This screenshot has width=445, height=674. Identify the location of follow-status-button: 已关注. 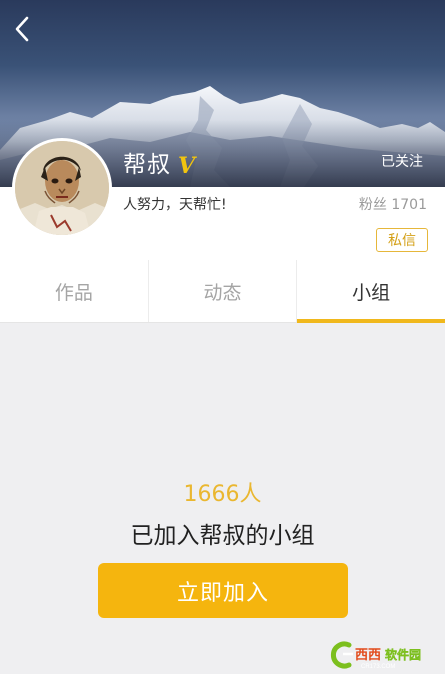
(402, 162).